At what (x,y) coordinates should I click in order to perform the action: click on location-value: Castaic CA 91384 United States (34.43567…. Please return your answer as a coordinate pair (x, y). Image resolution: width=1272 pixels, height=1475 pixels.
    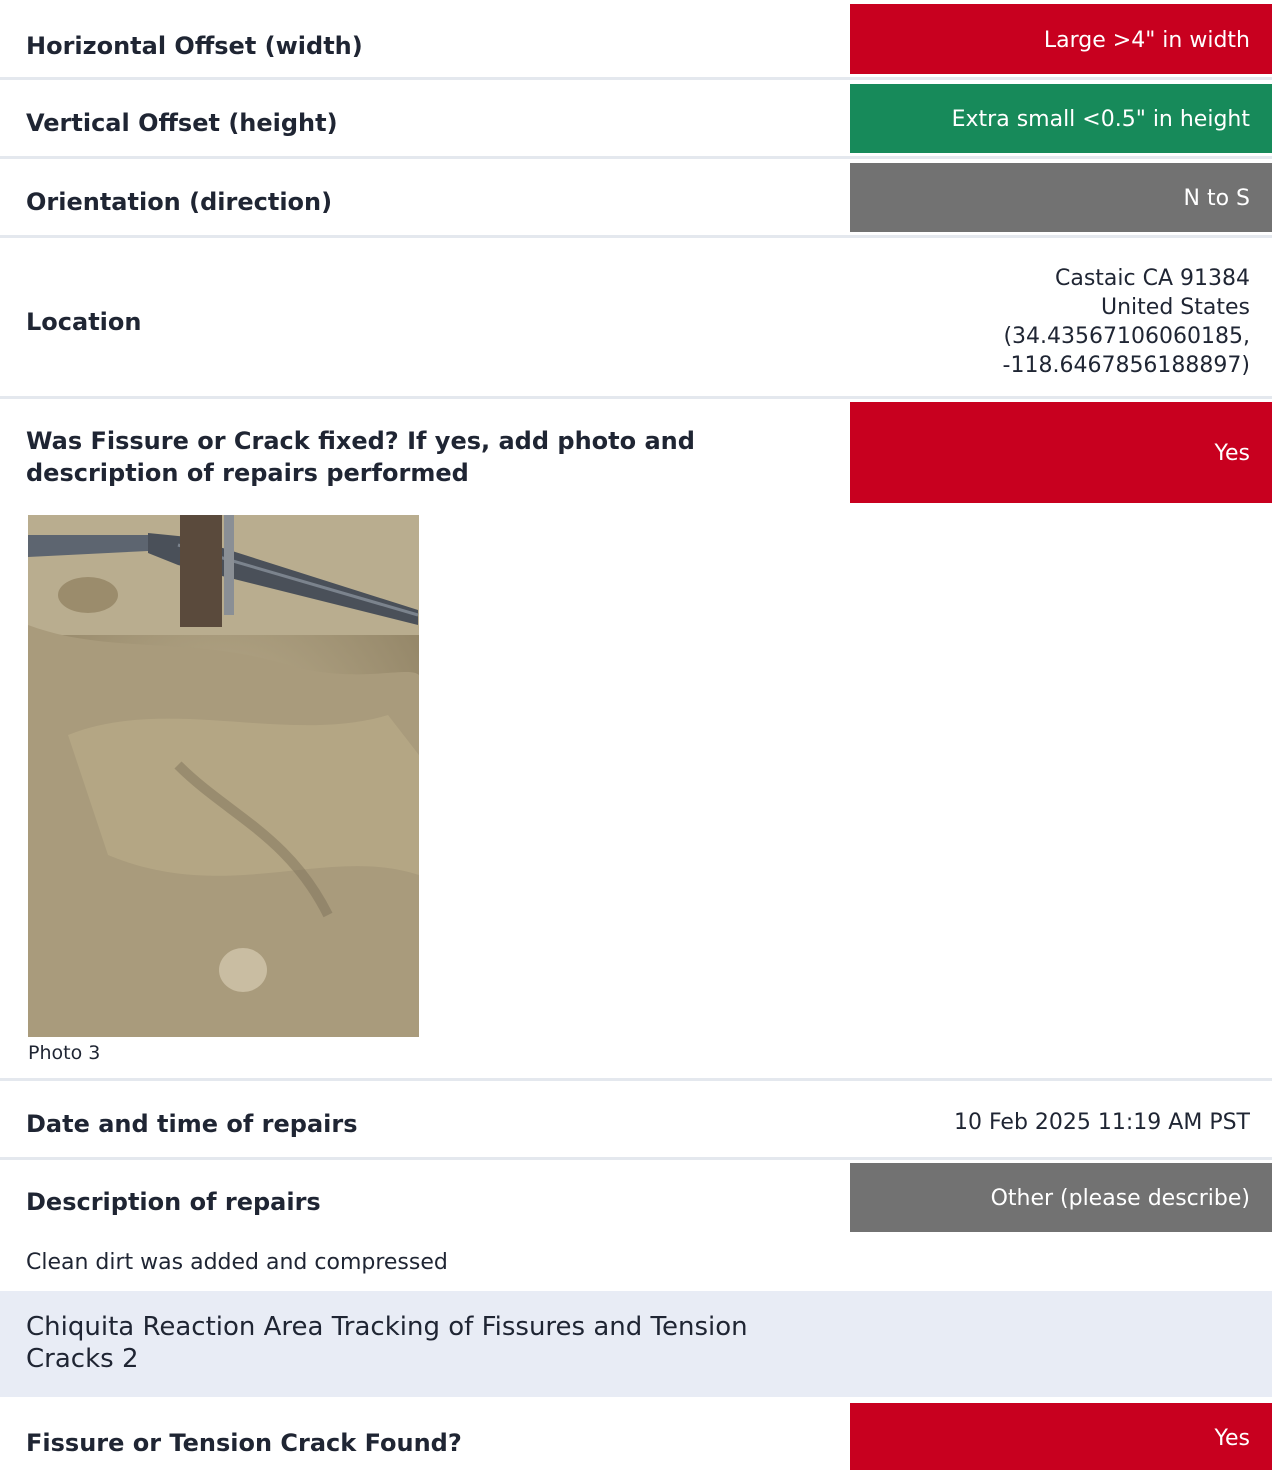
    Looking at the image, I should click on (1126, 322).